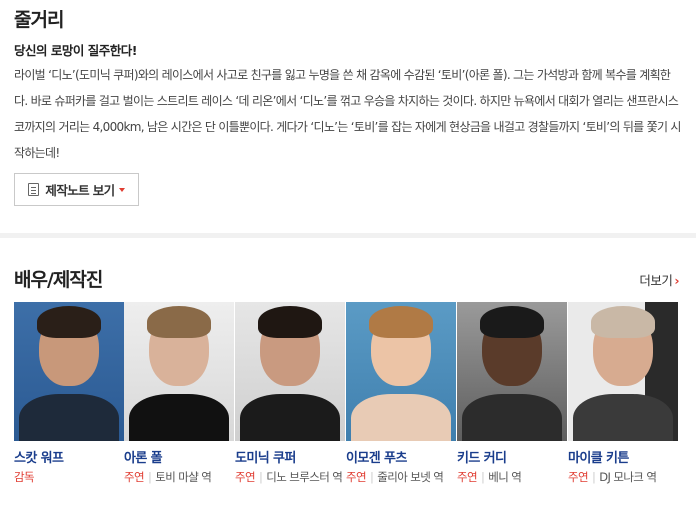  I want to click on cast-role-name: 베니 역, so click(505, 477).